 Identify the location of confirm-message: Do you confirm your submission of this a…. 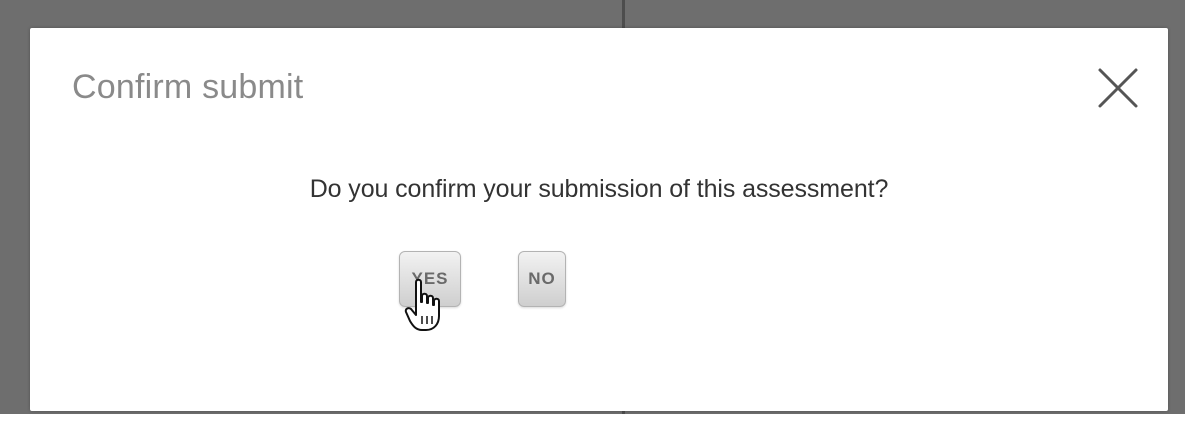
(599, 189).